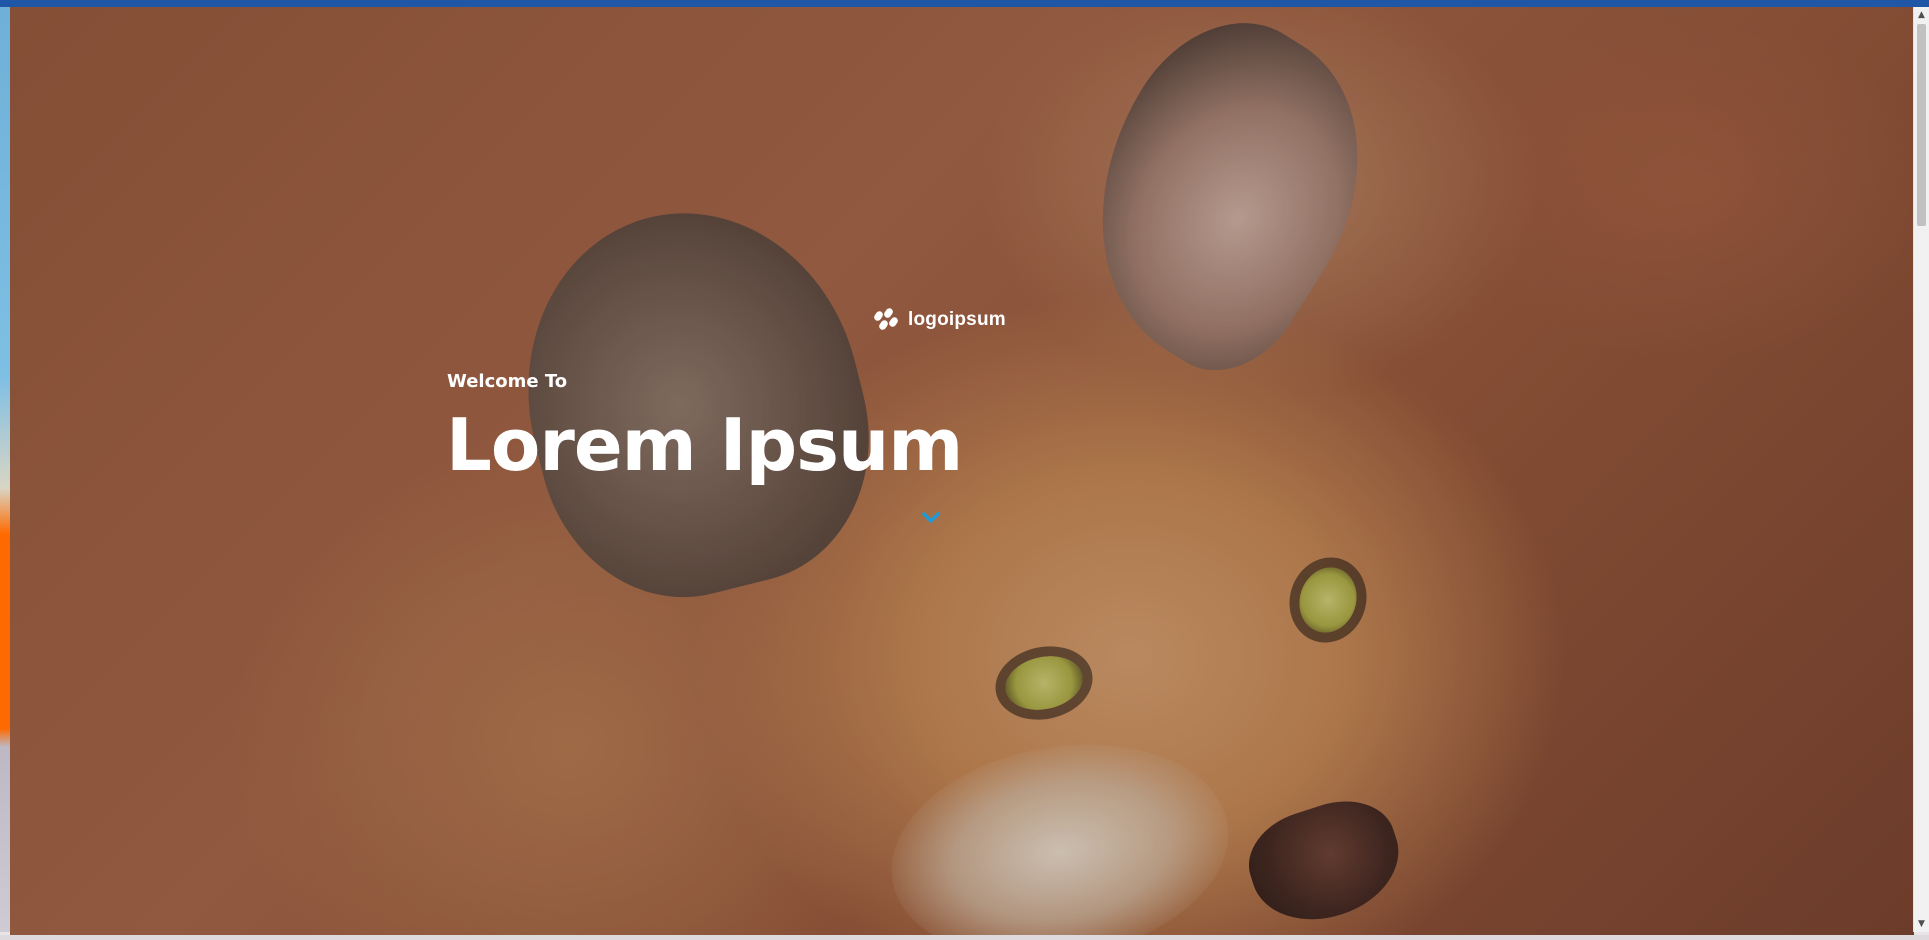 The height and width of the screenshot is (940, 1929). I want to click on background-window-strip, so click(5, 469).